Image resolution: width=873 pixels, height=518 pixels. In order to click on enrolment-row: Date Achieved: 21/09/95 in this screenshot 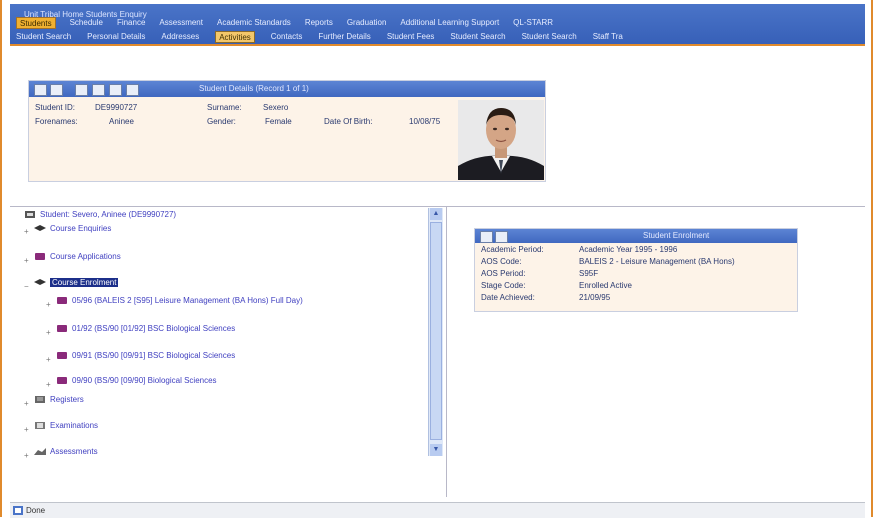, I will do `click(545, 297)`.